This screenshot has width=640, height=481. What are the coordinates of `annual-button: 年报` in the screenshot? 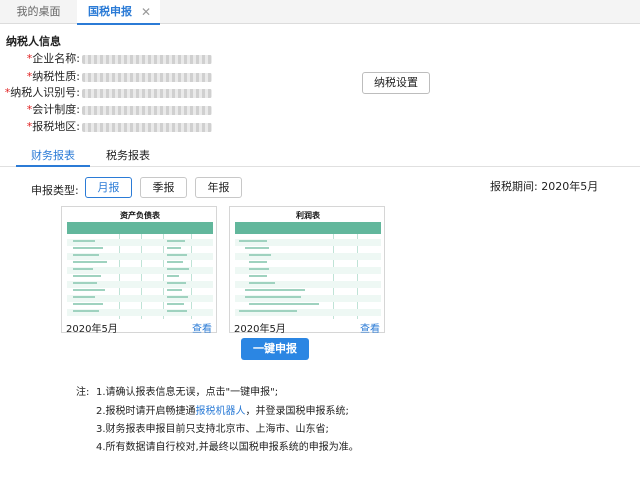 It's located at (218, 187).